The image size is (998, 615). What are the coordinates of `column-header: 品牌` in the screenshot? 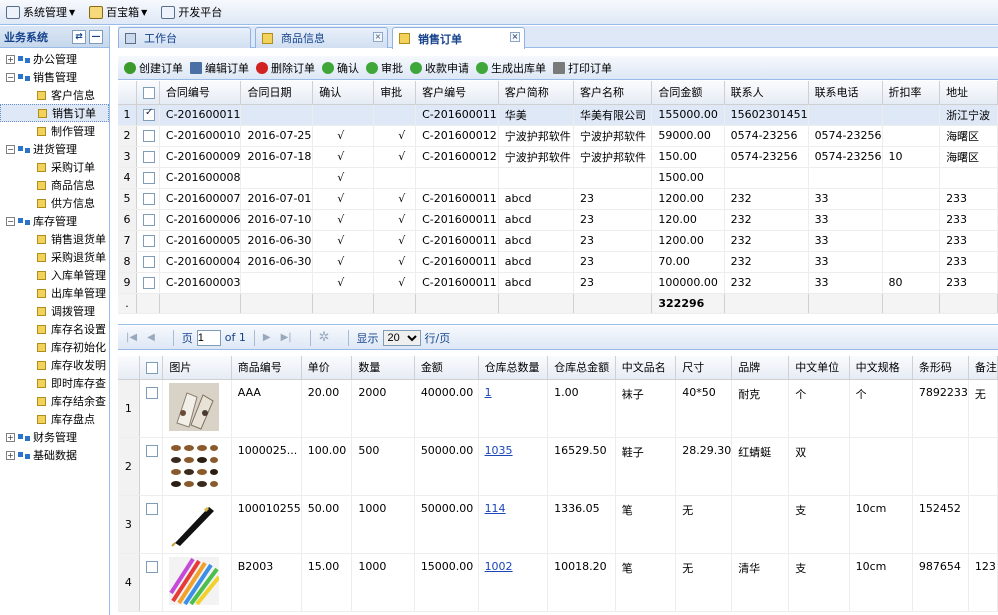 It's located at (760, 368).